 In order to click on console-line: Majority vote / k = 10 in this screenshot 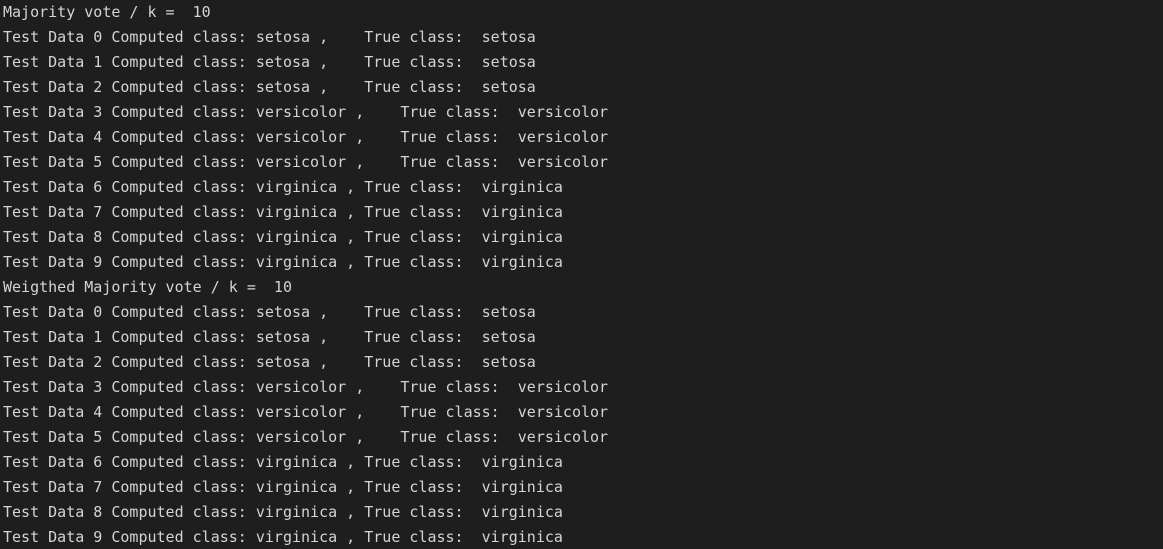, I will do `click(107, 12)`.